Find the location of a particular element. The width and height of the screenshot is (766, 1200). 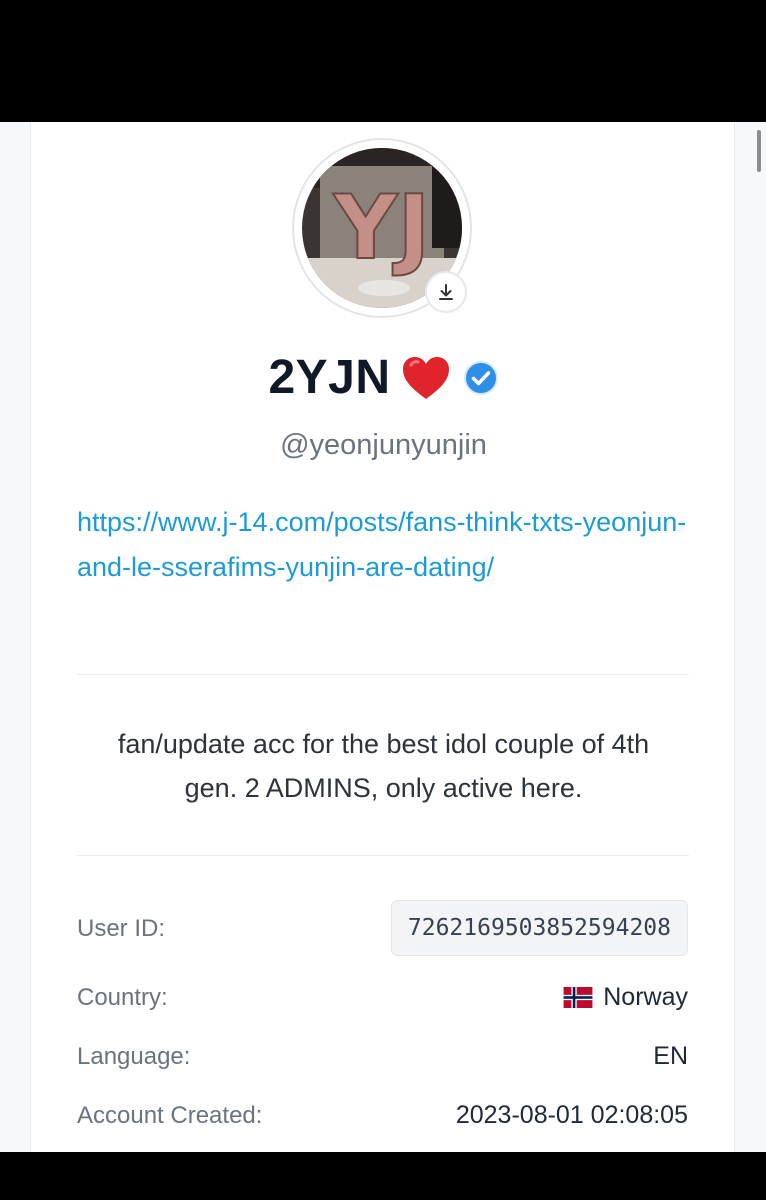

name-row: 2YJN is located at coordinates (383, 377).